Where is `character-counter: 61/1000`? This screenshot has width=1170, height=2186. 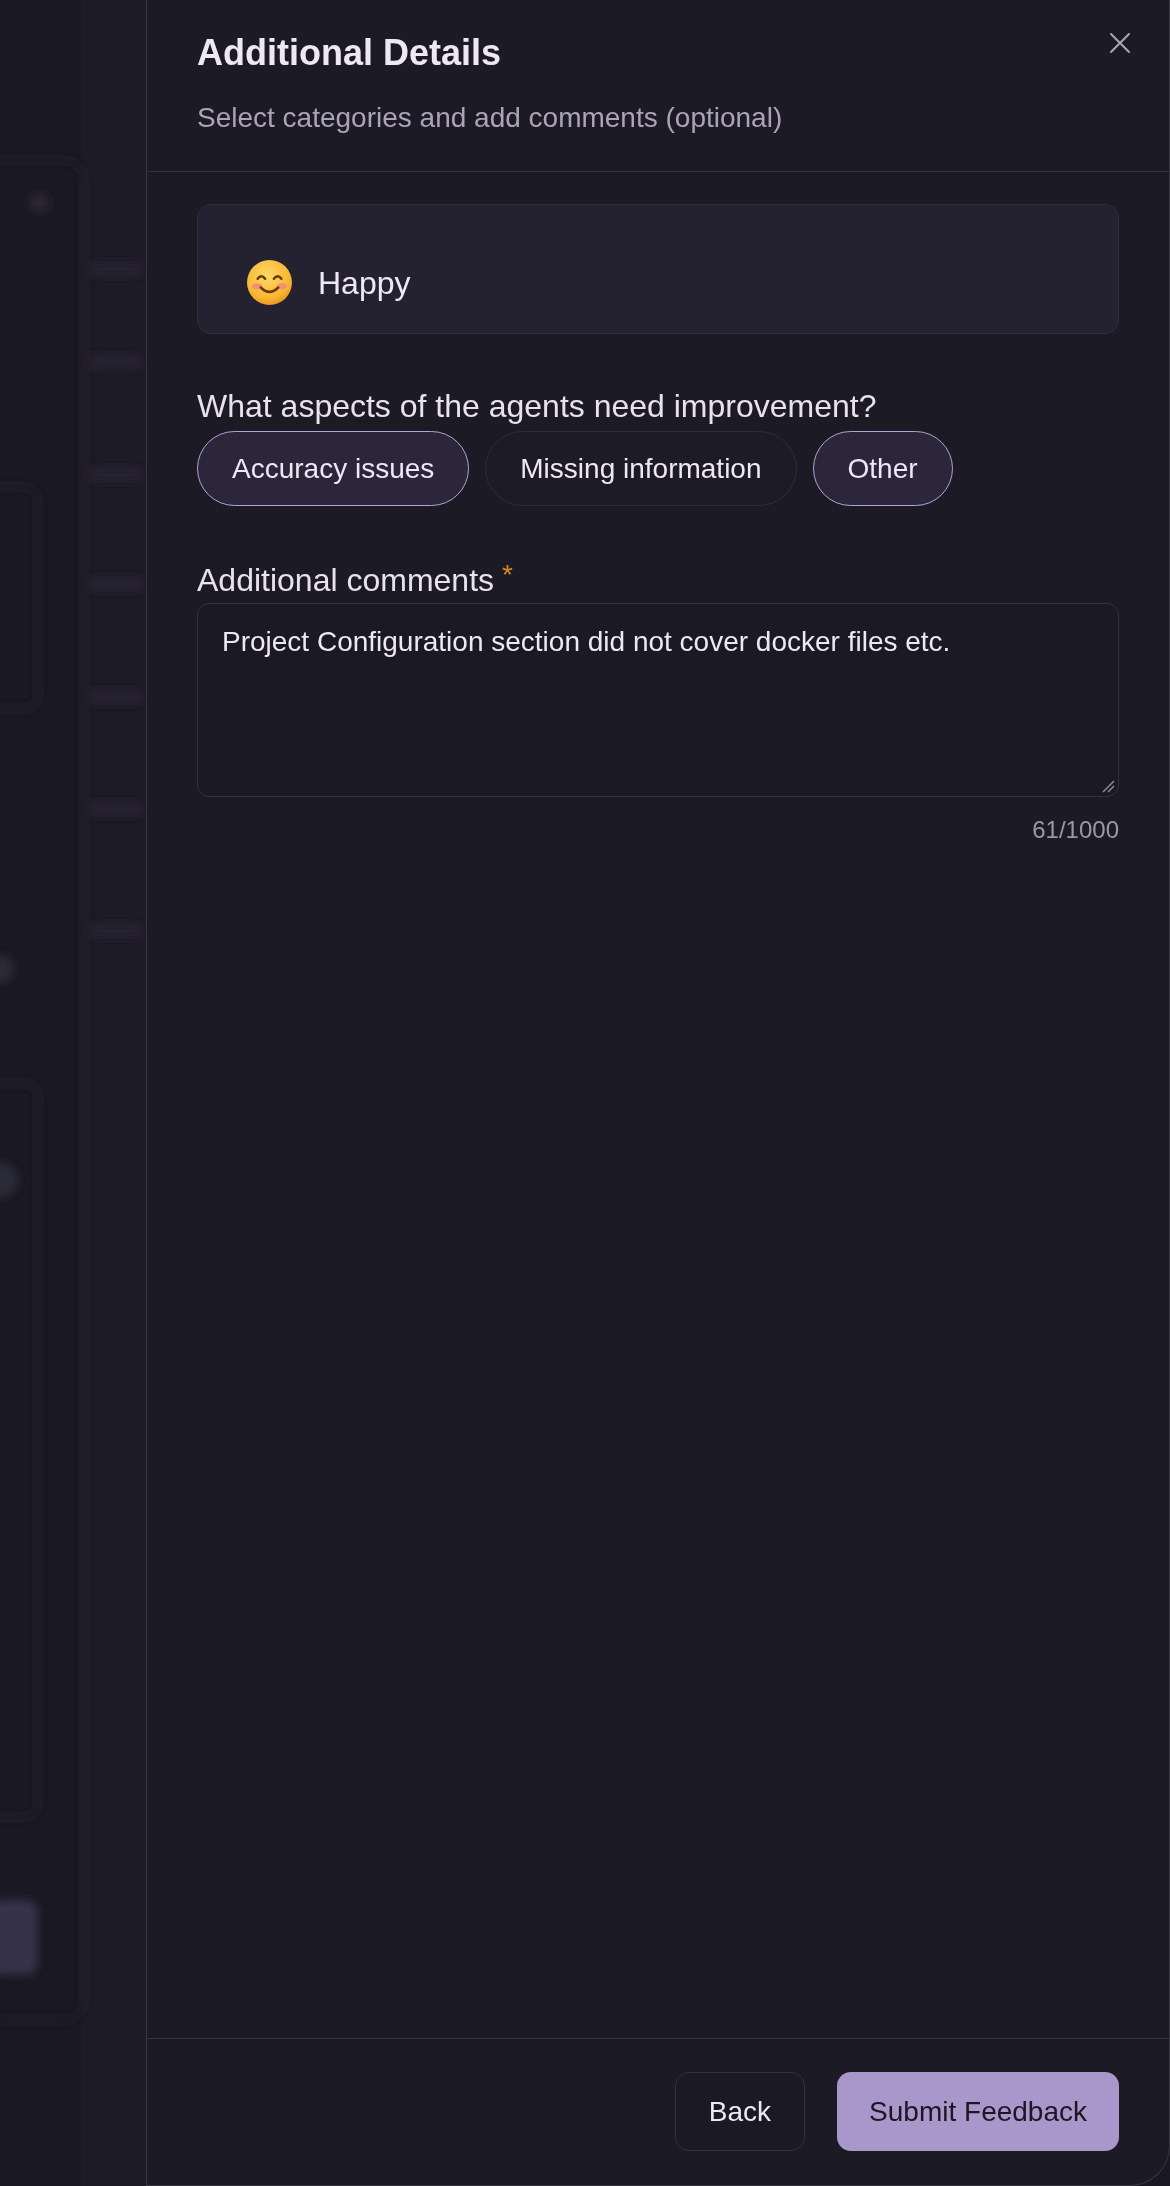
character-counter: 61/1000 is located at coordinates (1075, 829).